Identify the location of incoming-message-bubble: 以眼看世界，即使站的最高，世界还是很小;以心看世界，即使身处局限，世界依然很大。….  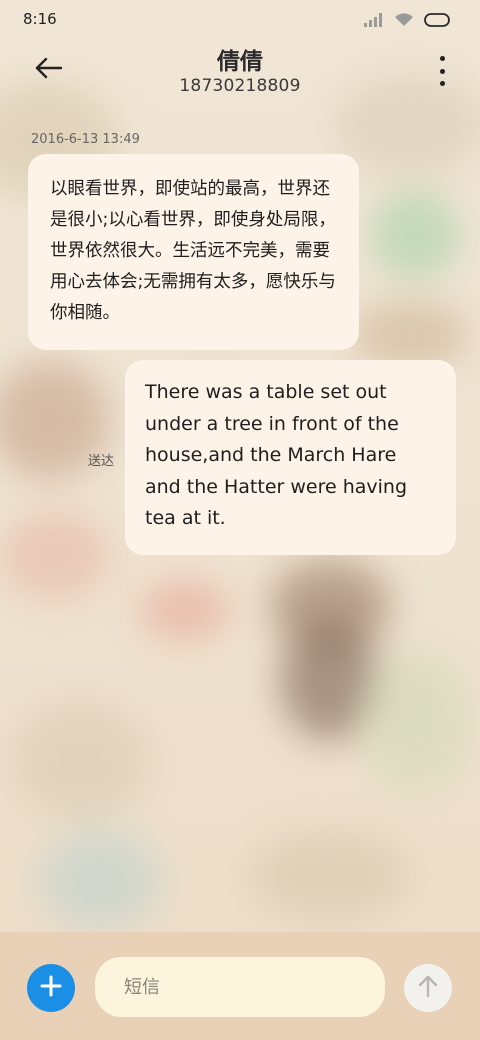
(193, 252).